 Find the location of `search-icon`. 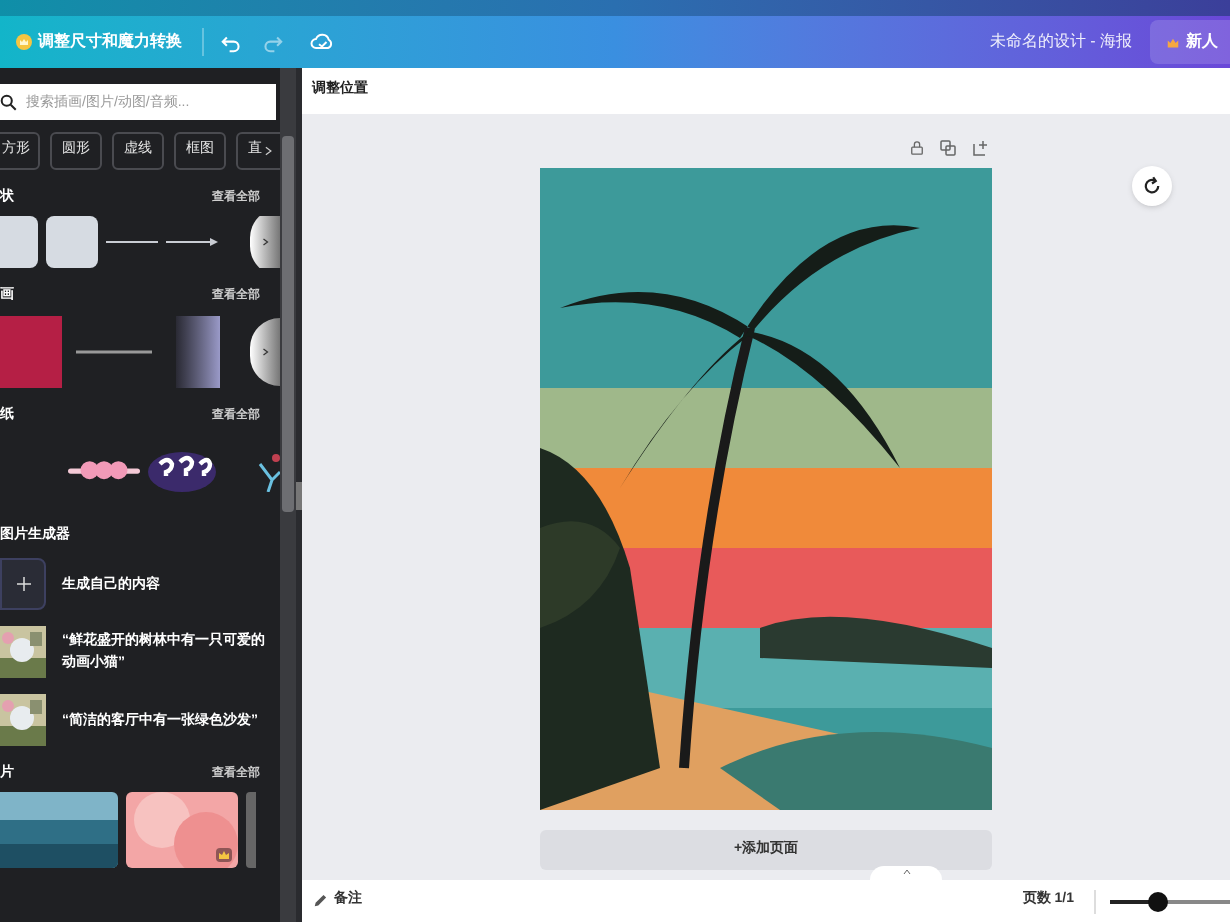

search-icon is located at coordinates (9, 102).